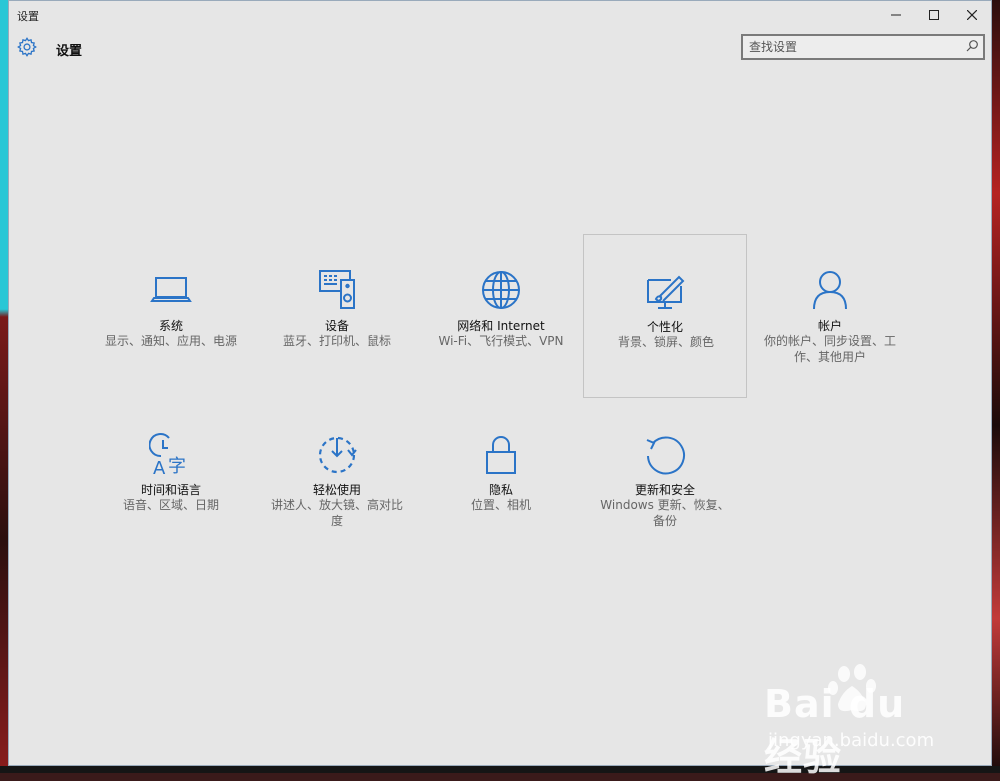  What do you see at coordinates (337, 513) in the screenshot?
I see `tile-description: 讲述人、放大镜、高对比度` at bounding box center [337, 513].